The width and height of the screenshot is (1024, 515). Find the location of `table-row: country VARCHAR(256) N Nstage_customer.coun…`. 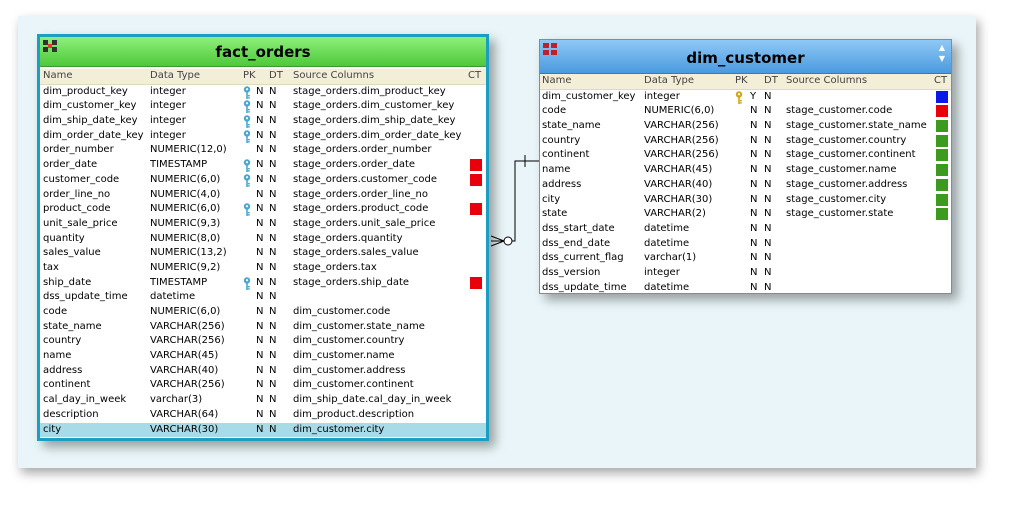

table-row: country VARCHAR(256) N Nstage_customer.coun… is located at coordinates (745, 141).